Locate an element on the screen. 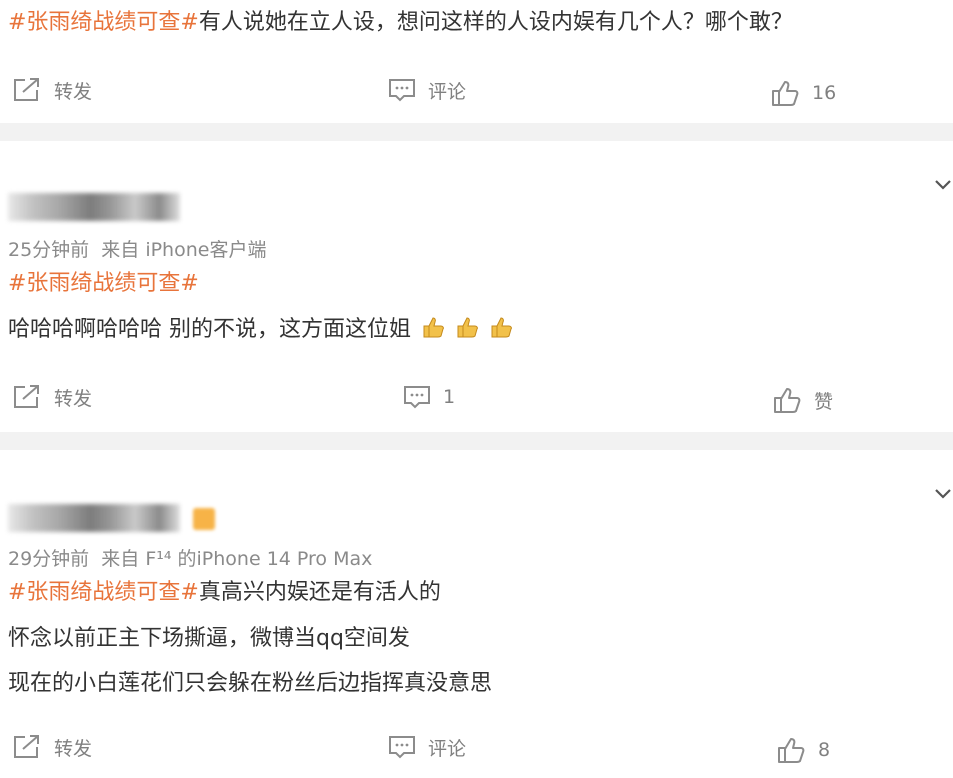  post-meta: 25分钟前 来自 iPhone客户端 is located at coordinates (137, 250).